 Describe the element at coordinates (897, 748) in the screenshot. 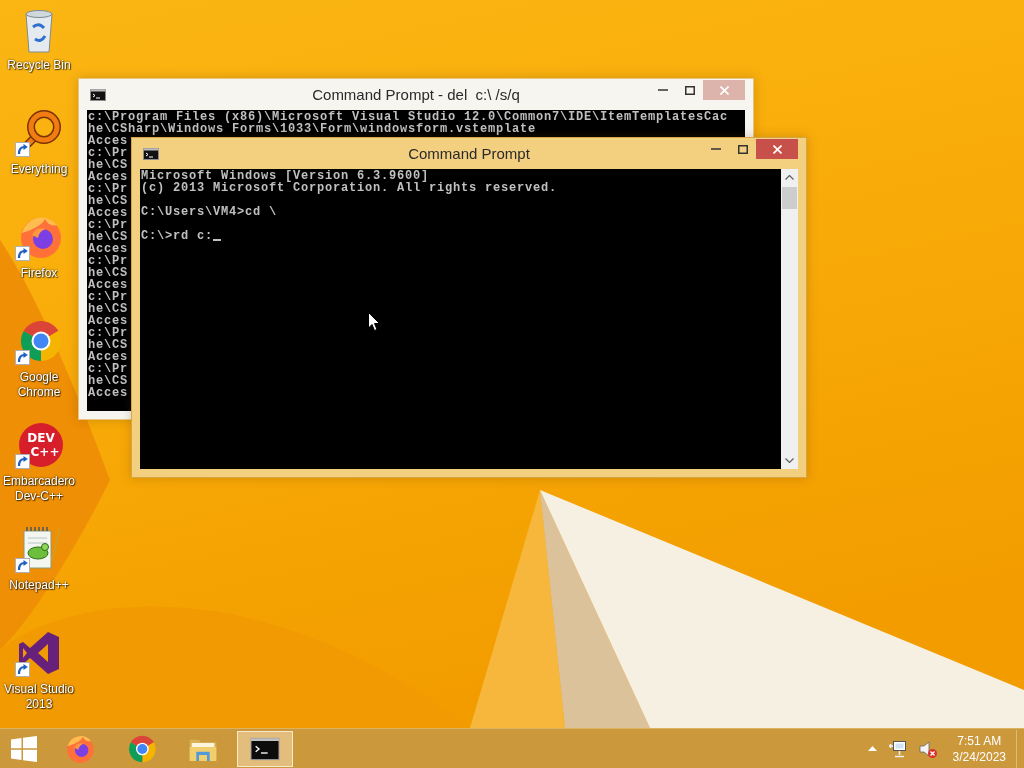

I see `network-icon` at that location.